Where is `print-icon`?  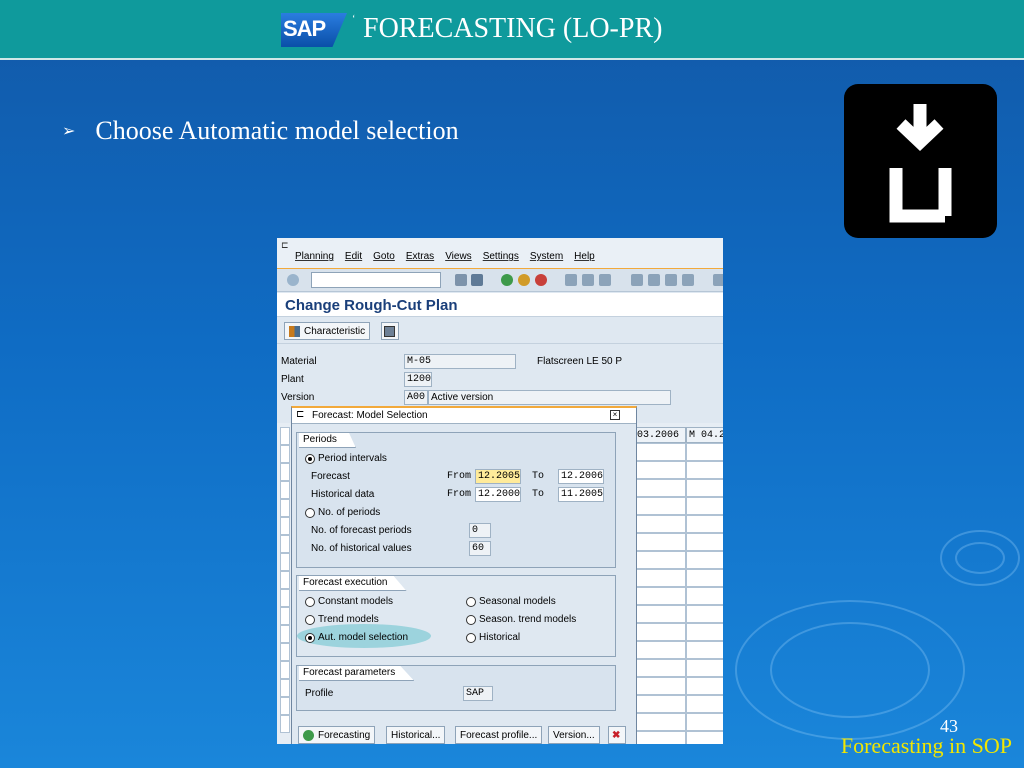 print-icon is located at coordinates (571, 280).